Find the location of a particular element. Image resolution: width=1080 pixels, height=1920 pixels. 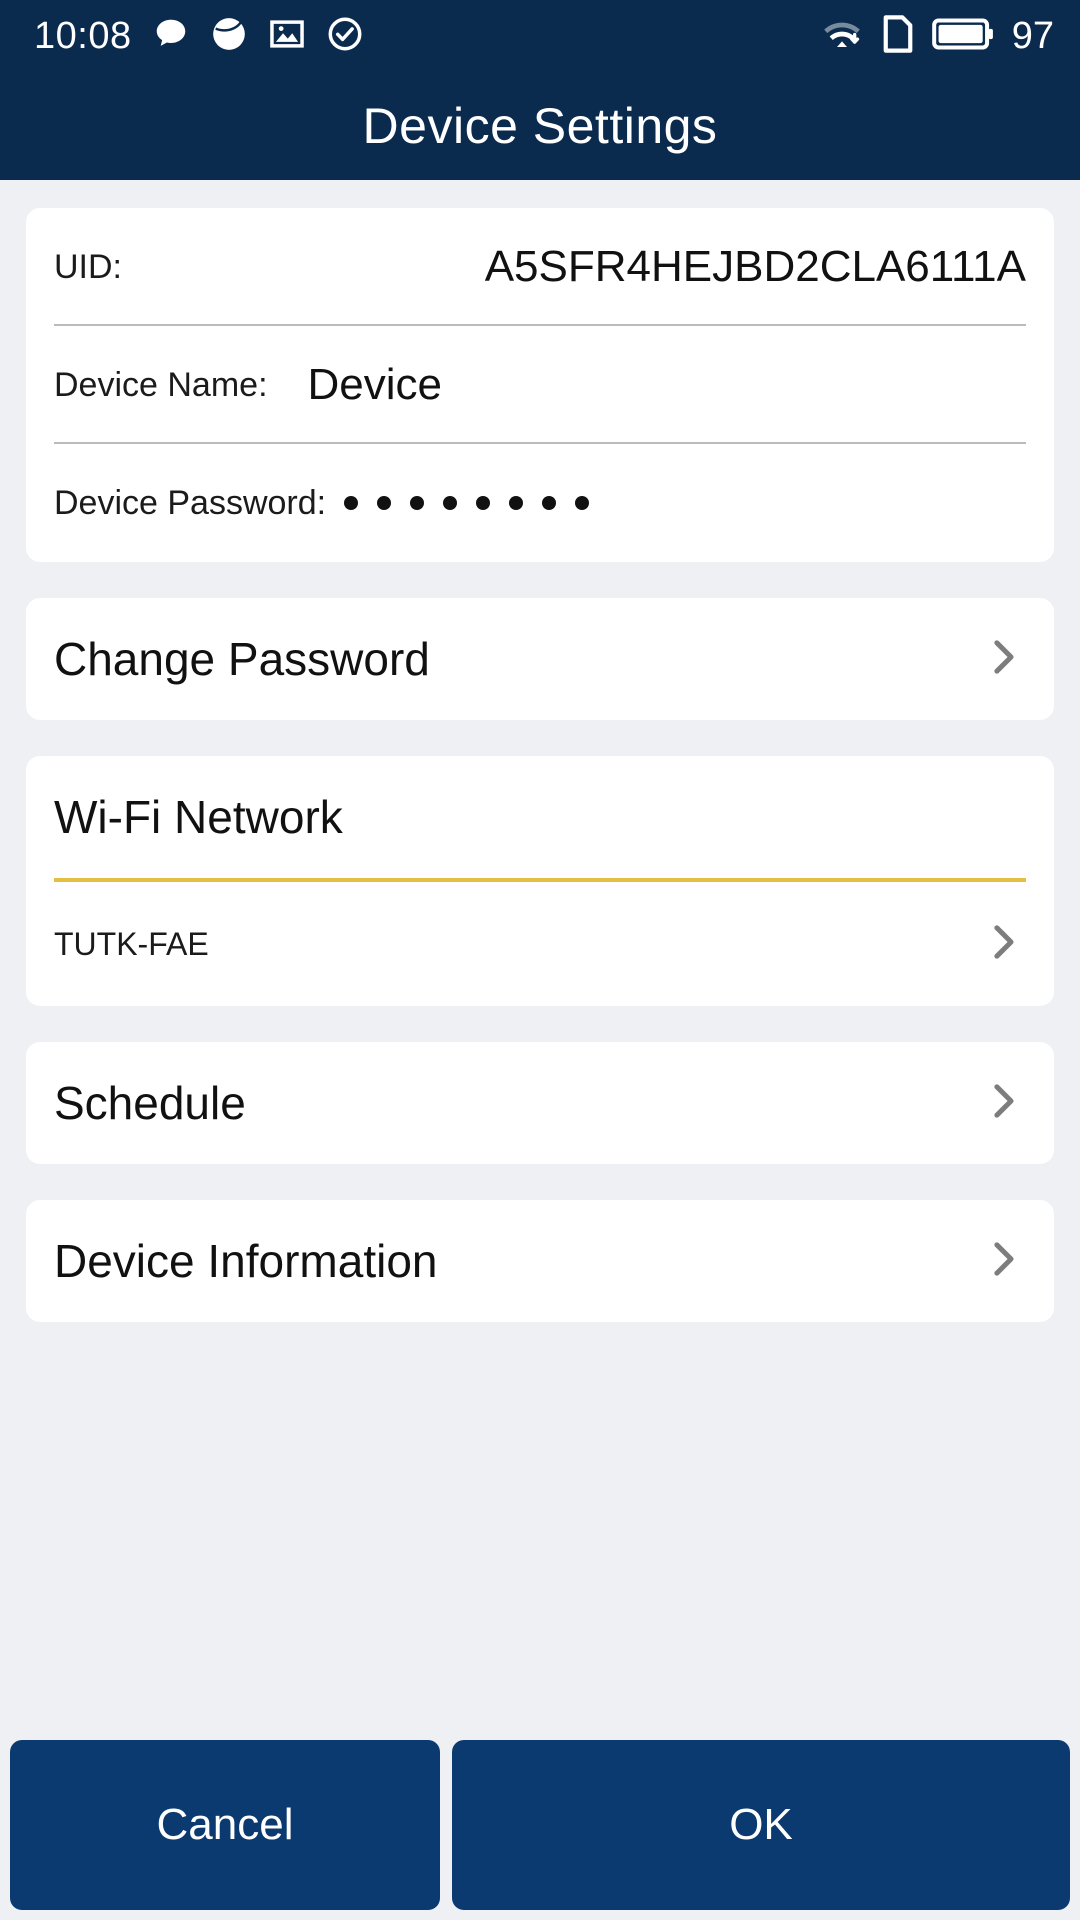

status-bar-left-group: 10:08 is located at coordinates (199, 36).